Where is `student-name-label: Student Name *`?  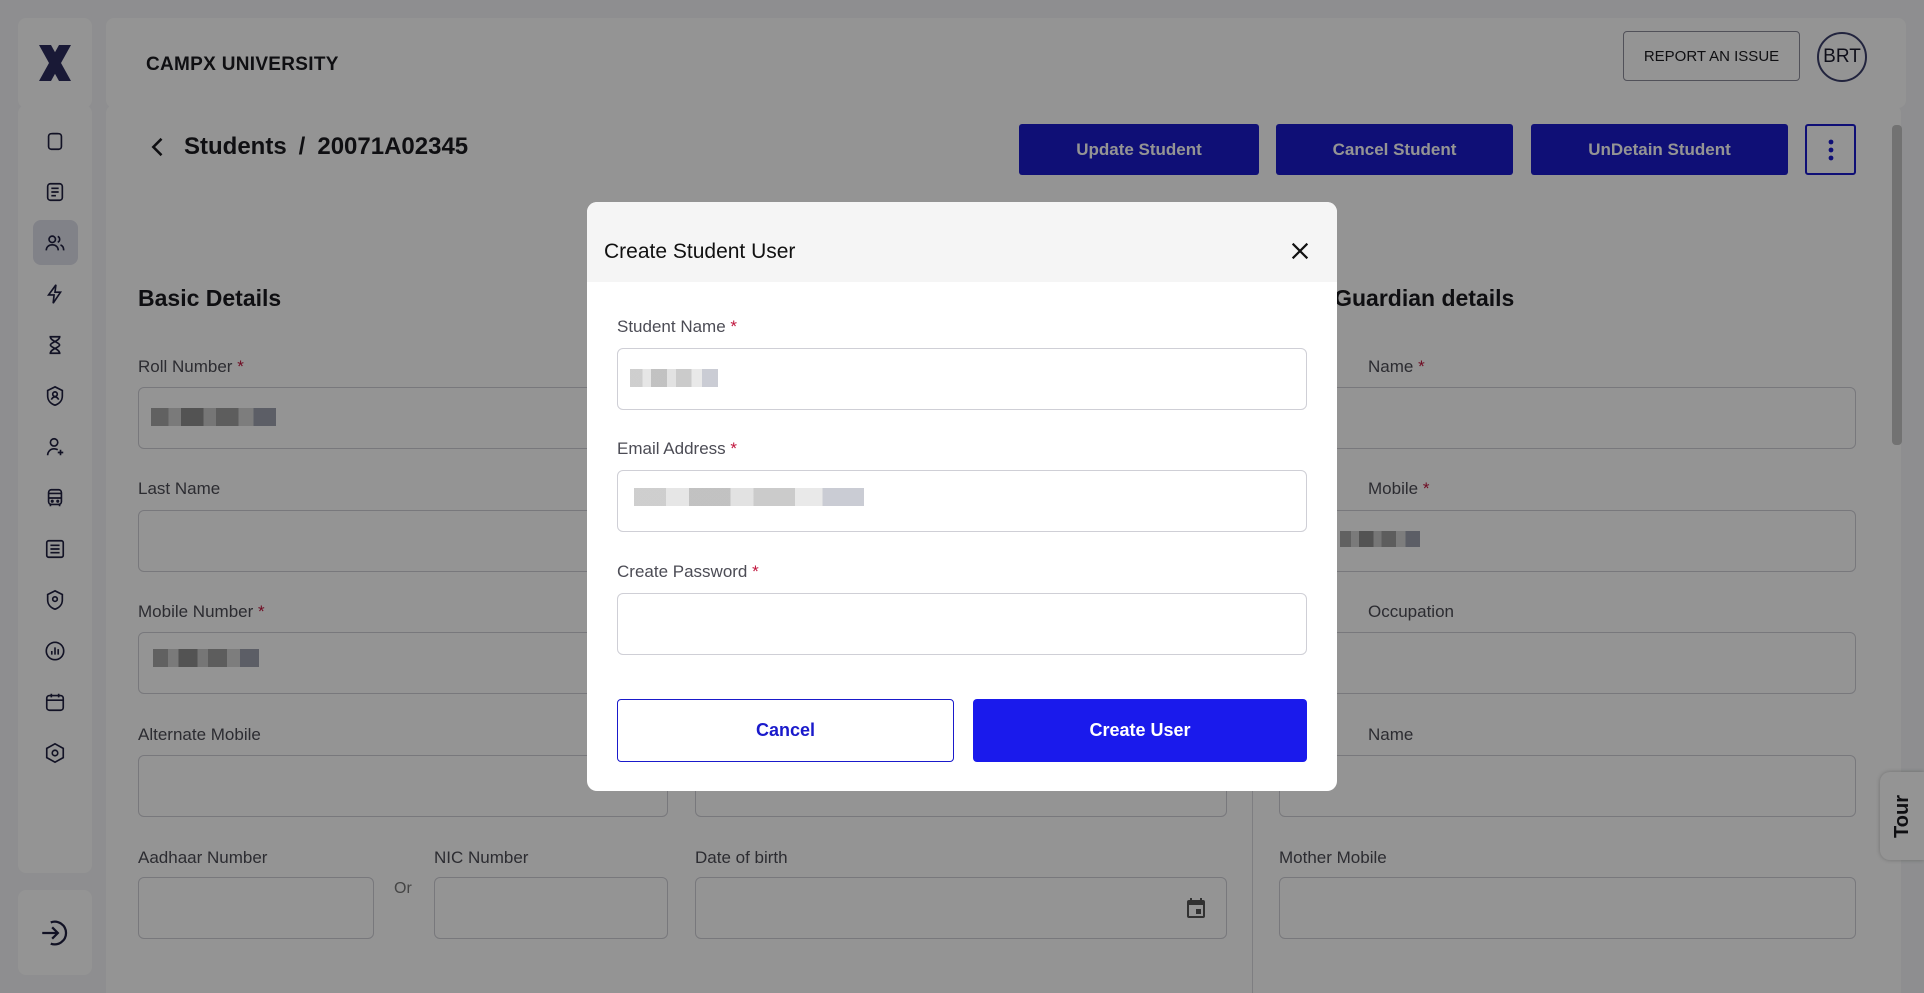
student-name-label: Student Name * is located at coordinates (677, 326).